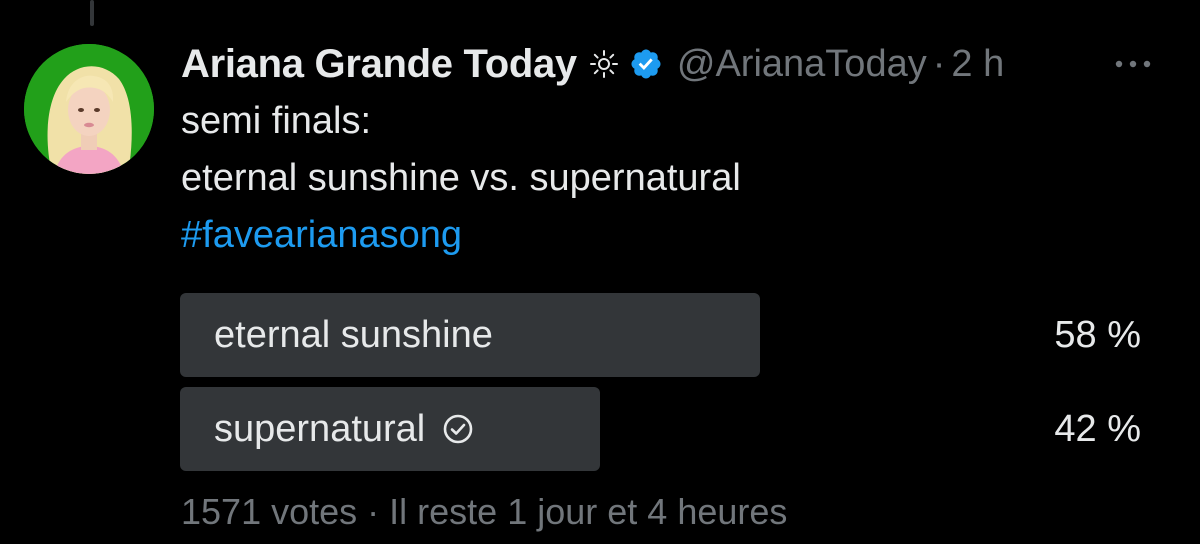  I want to click on hashtag-link: #favearianasong, so click(676, 235).